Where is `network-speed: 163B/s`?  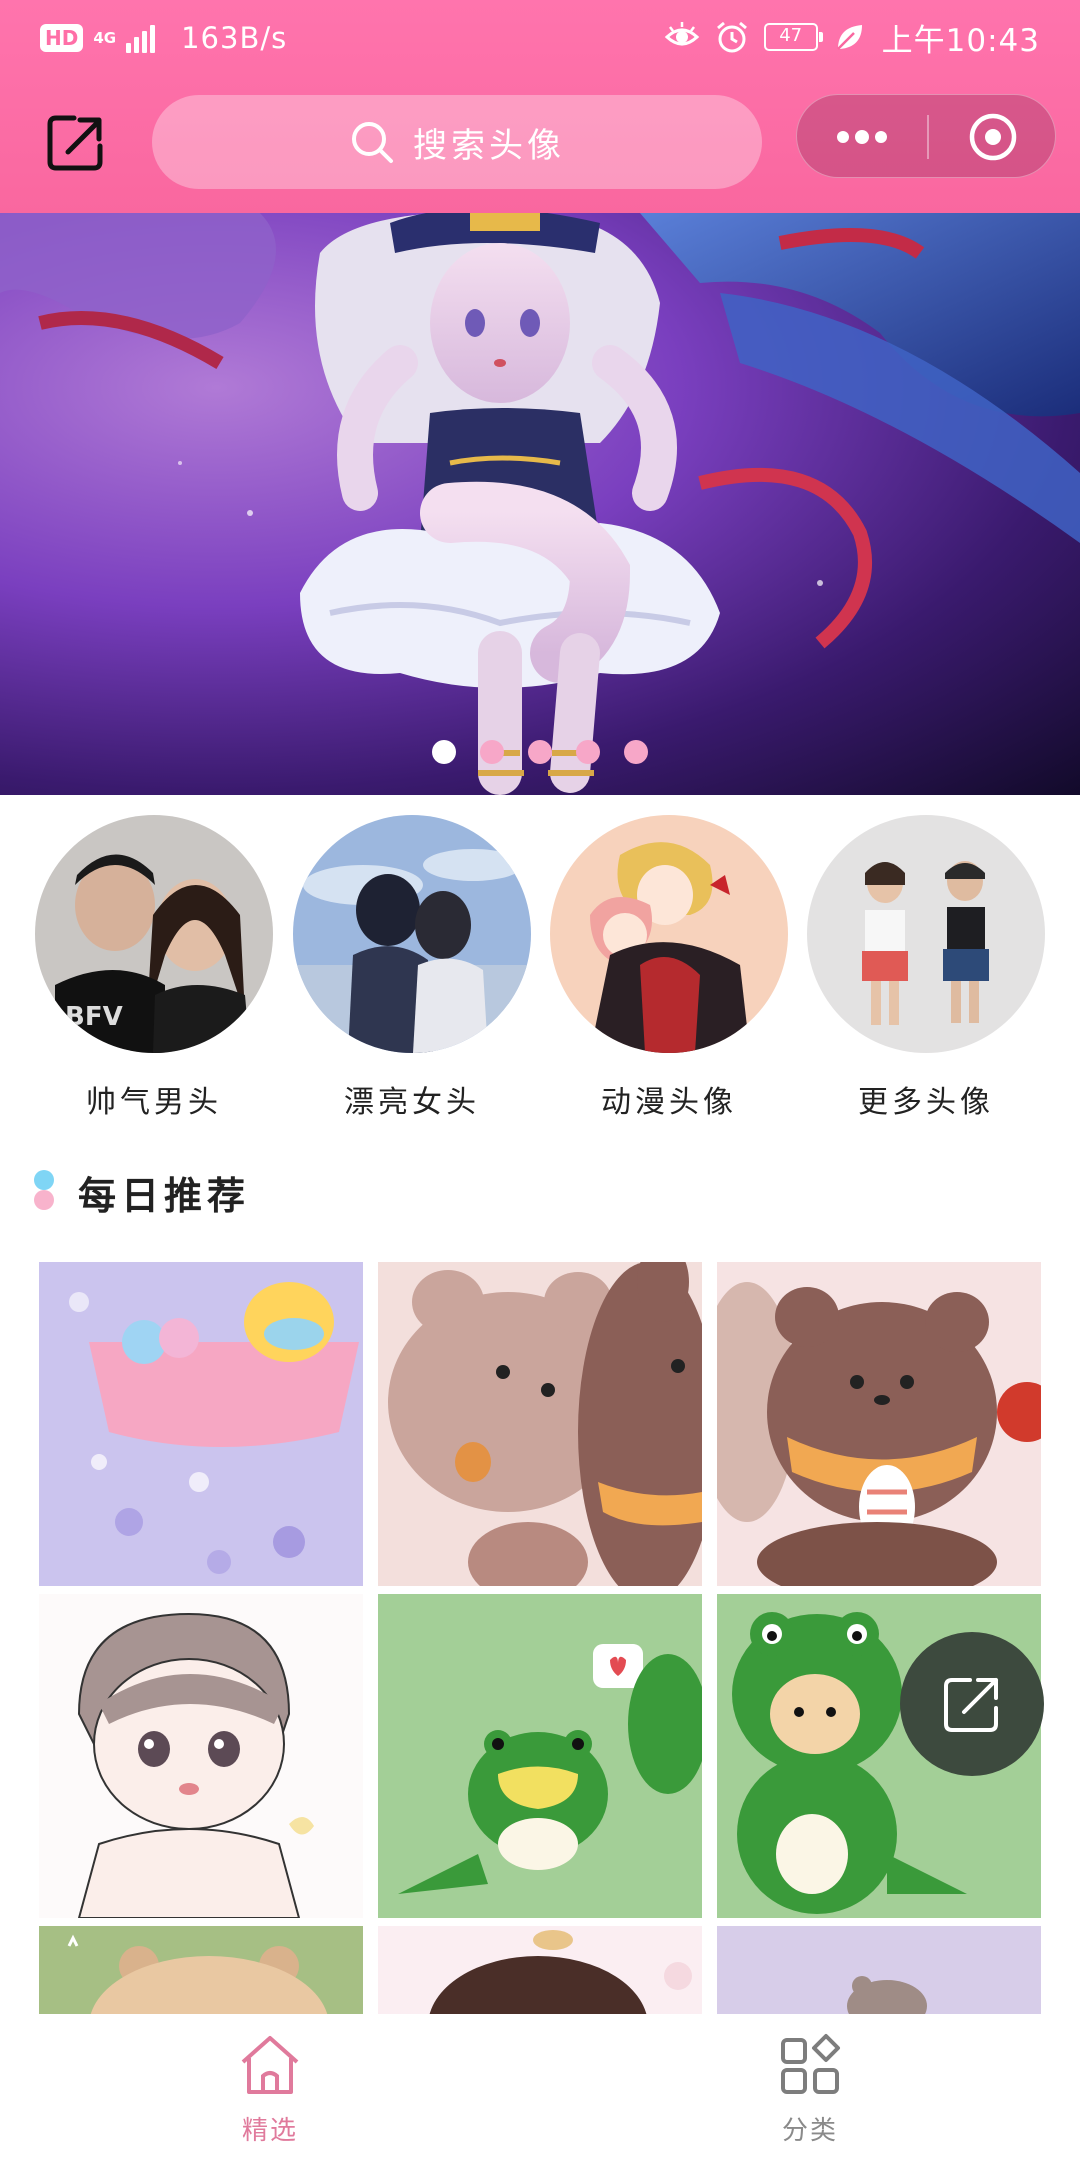 network-speed: 163B/s is located at coordinates (234, 38).